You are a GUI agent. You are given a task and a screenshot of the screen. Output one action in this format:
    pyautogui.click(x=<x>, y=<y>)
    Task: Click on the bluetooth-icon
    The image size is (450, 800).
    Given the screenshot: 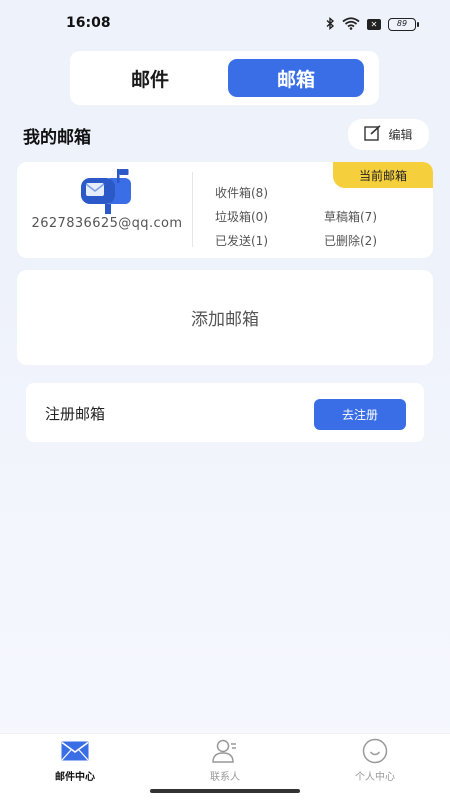 What is the action you would take?
    pyautogui.click(x=330, y=24)
    